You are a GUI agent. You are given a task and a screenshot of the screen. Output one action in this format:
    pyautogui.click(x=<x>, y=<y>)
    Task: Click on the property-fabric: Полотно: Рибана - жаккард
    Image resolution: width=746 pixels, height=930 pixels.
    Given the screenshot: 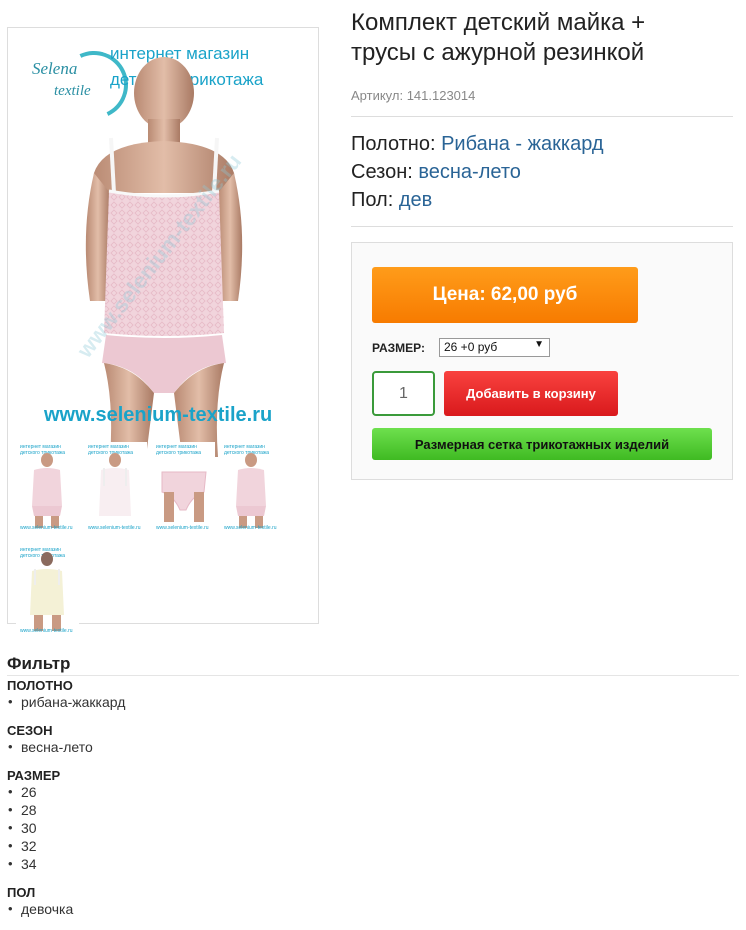 What is the action you would take?
    pyautogui.click(x=477, y=144)
    